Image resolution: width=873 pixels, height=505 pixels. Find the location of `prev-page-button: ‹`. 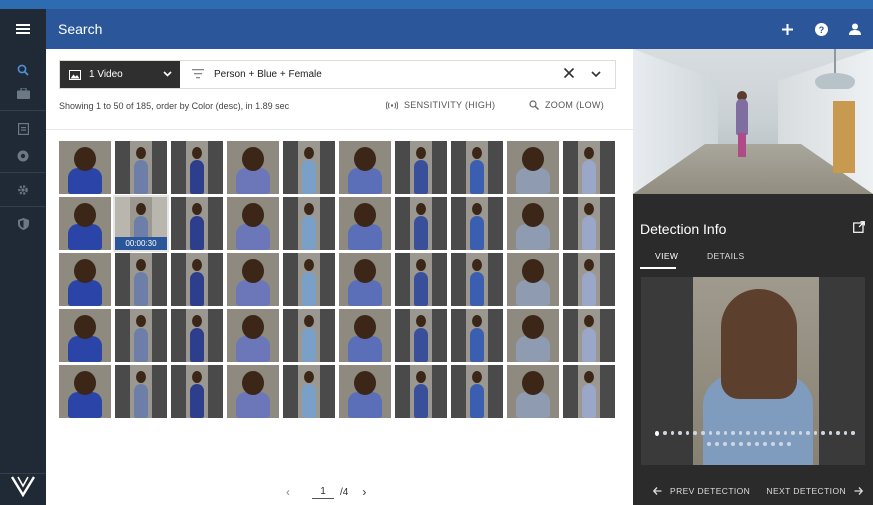

prev-page-button: ‹ is located at coordinates (288, 492).